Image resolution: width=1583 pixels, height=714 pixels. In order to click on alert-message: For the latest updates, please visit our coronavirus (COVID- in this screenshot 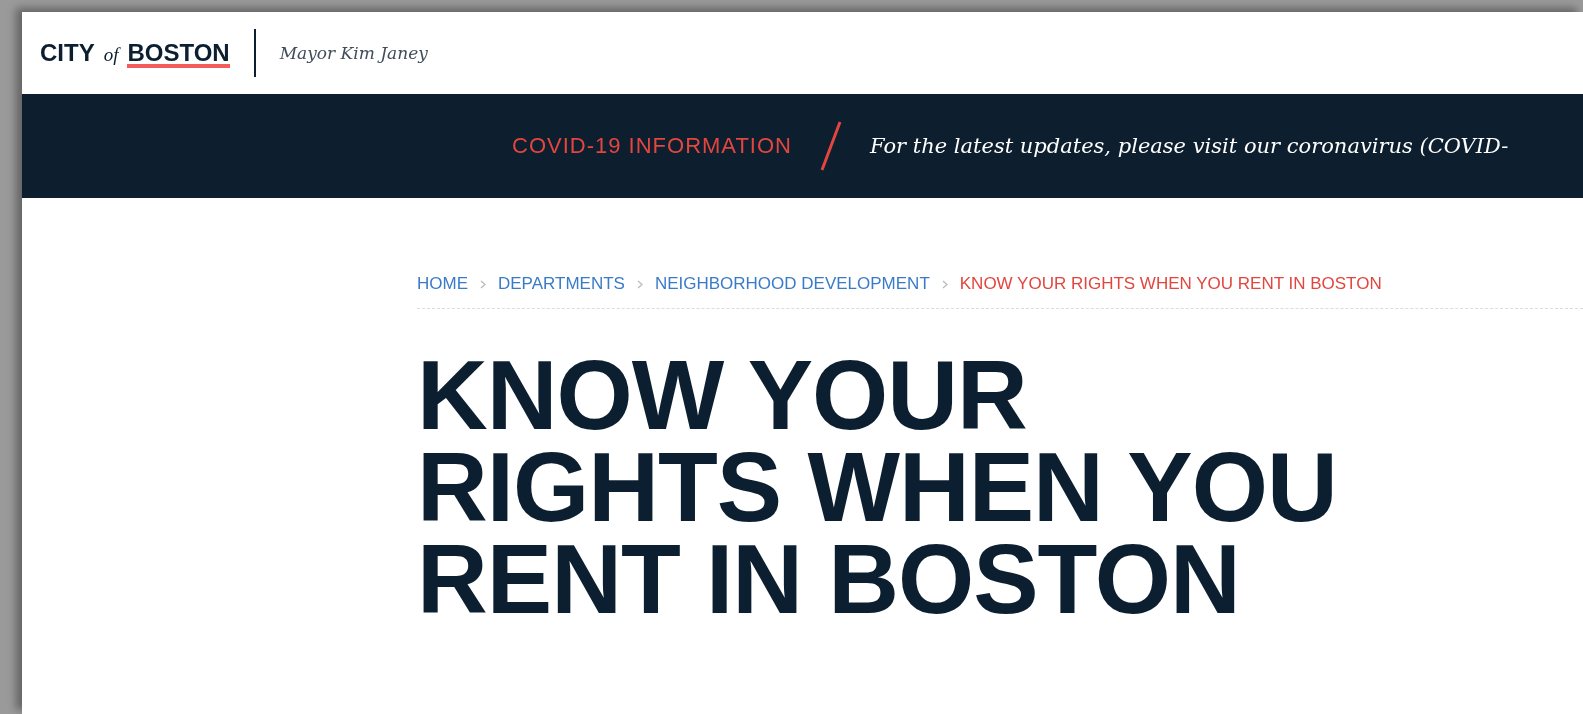, I will do `click(1189, 146)`.